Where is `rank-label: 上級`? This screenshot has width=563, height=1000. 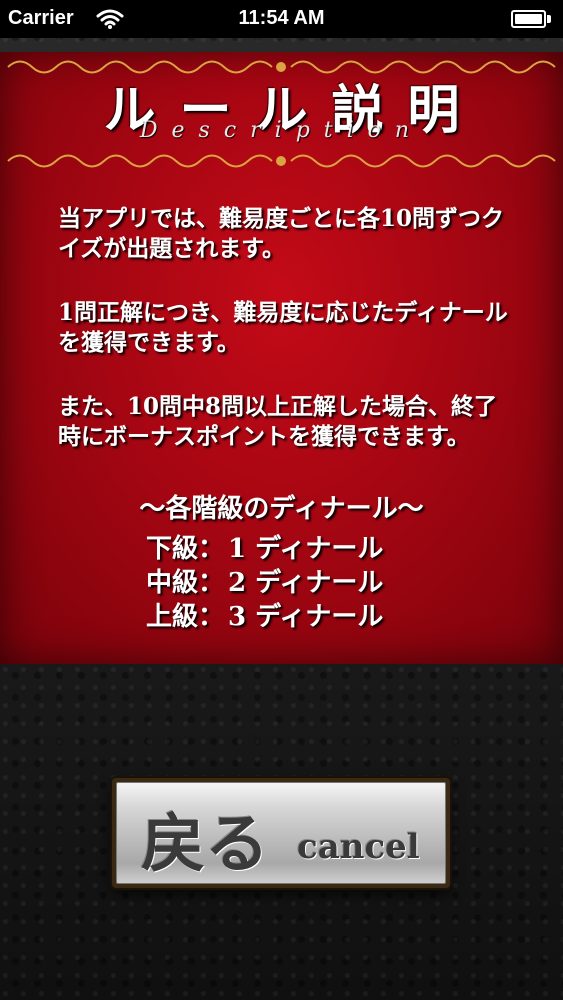 rank-label: 上級 is located at coordinates (172, 617).